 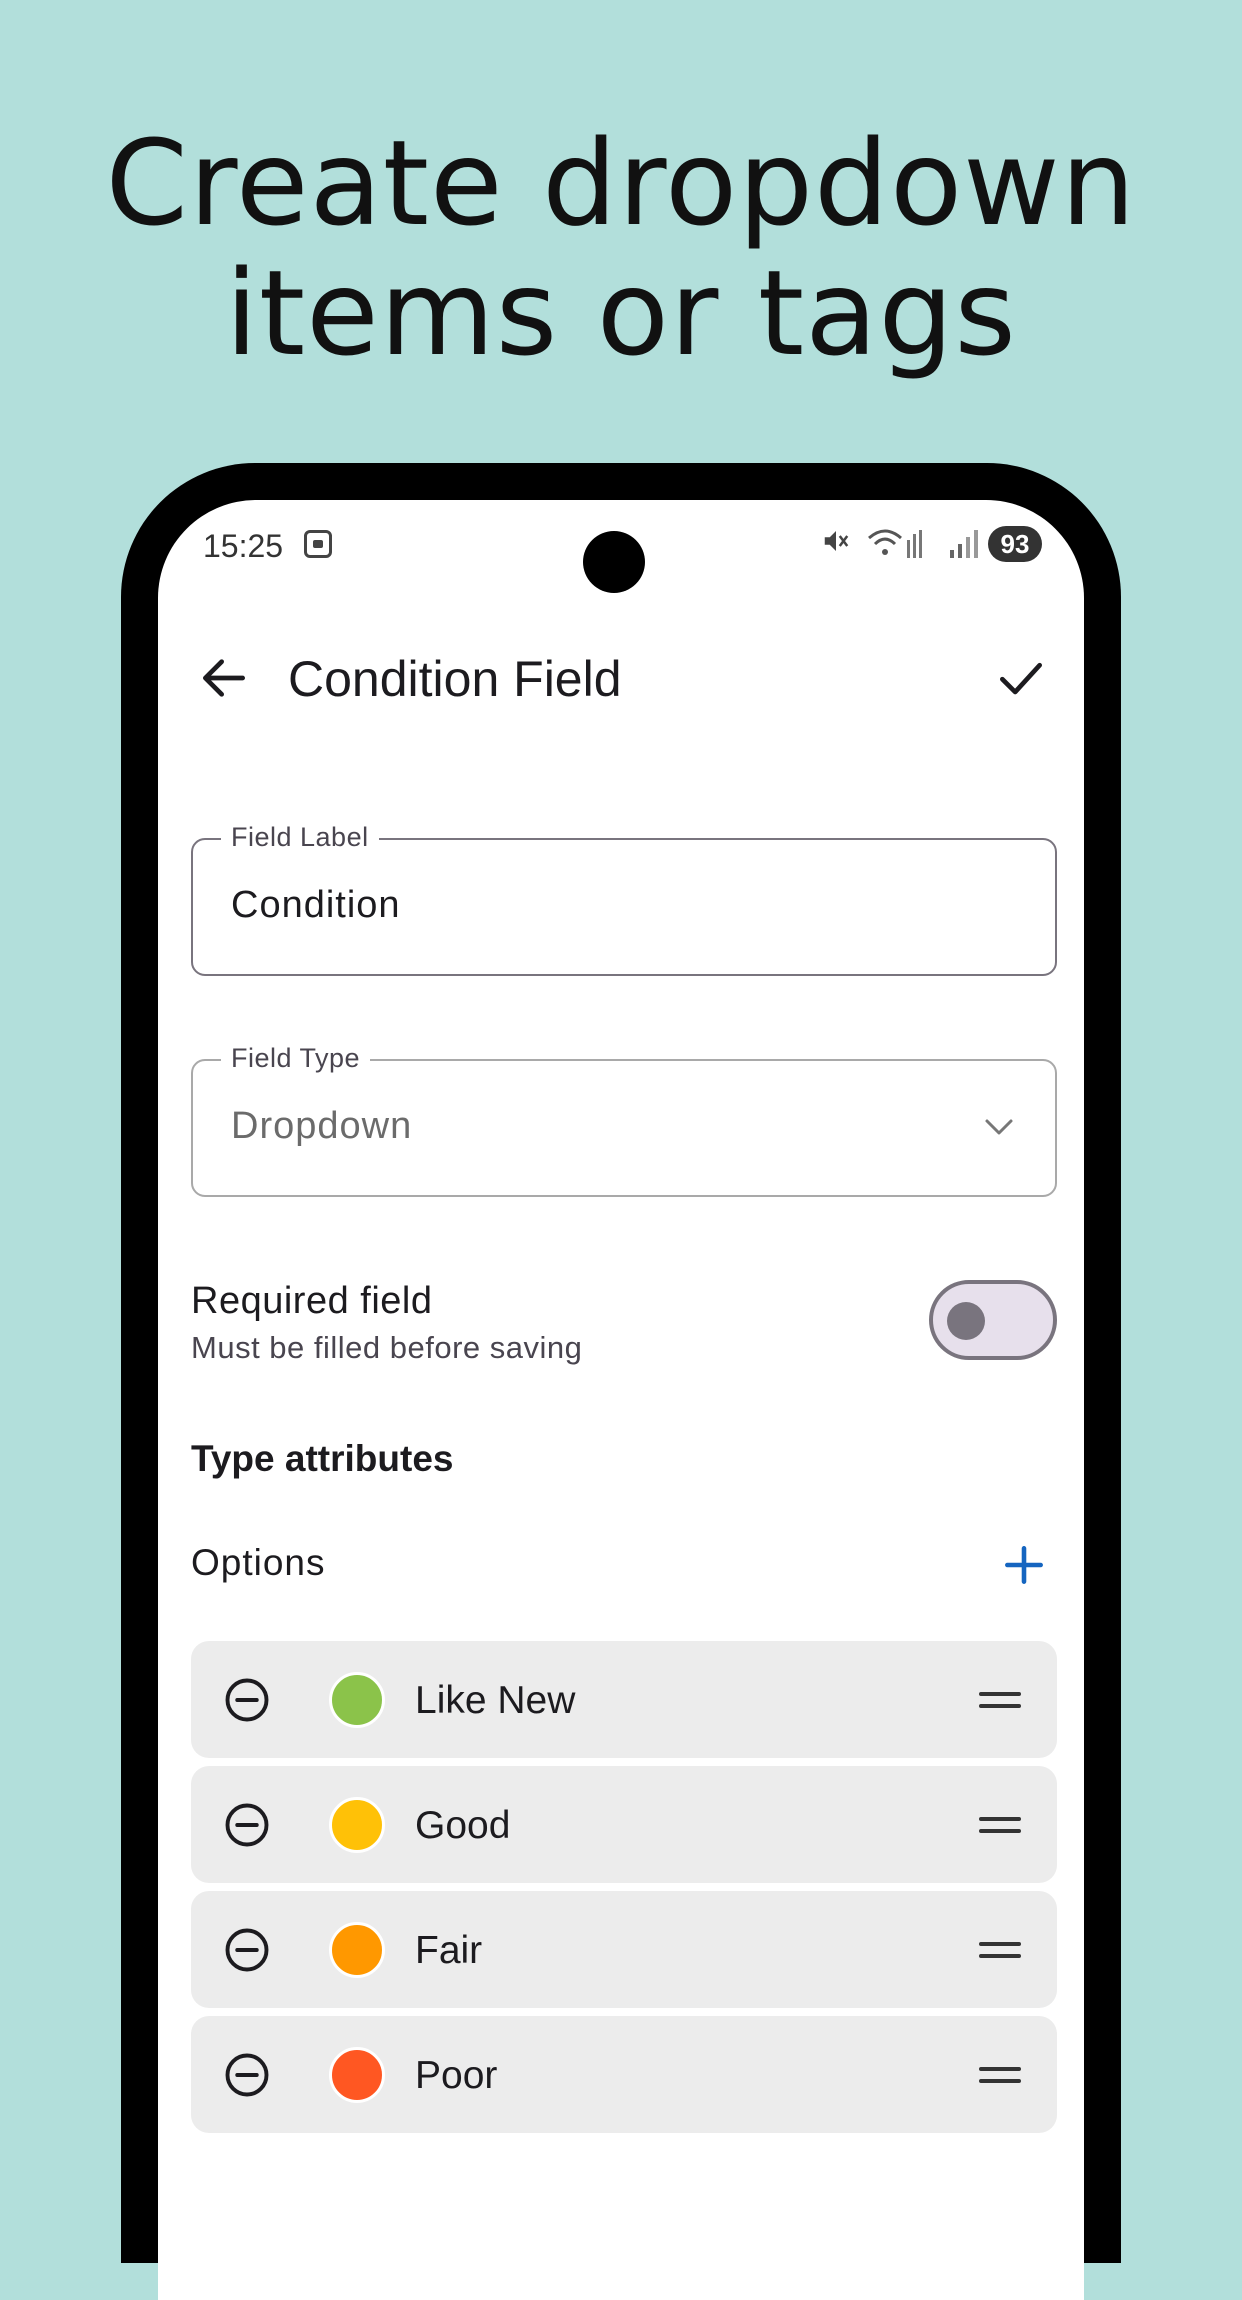 What do you see at coordinates (318, 544) in the screenshot?
I see `screenshot-icon` at bounding box center [318, 544].